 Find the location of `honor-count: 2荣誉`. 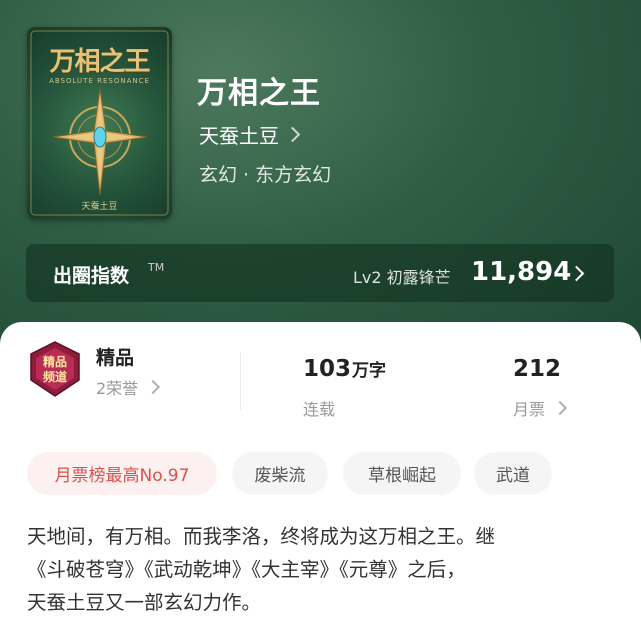

honor-count: 2荣誉 is located at coordinates (117, 388).